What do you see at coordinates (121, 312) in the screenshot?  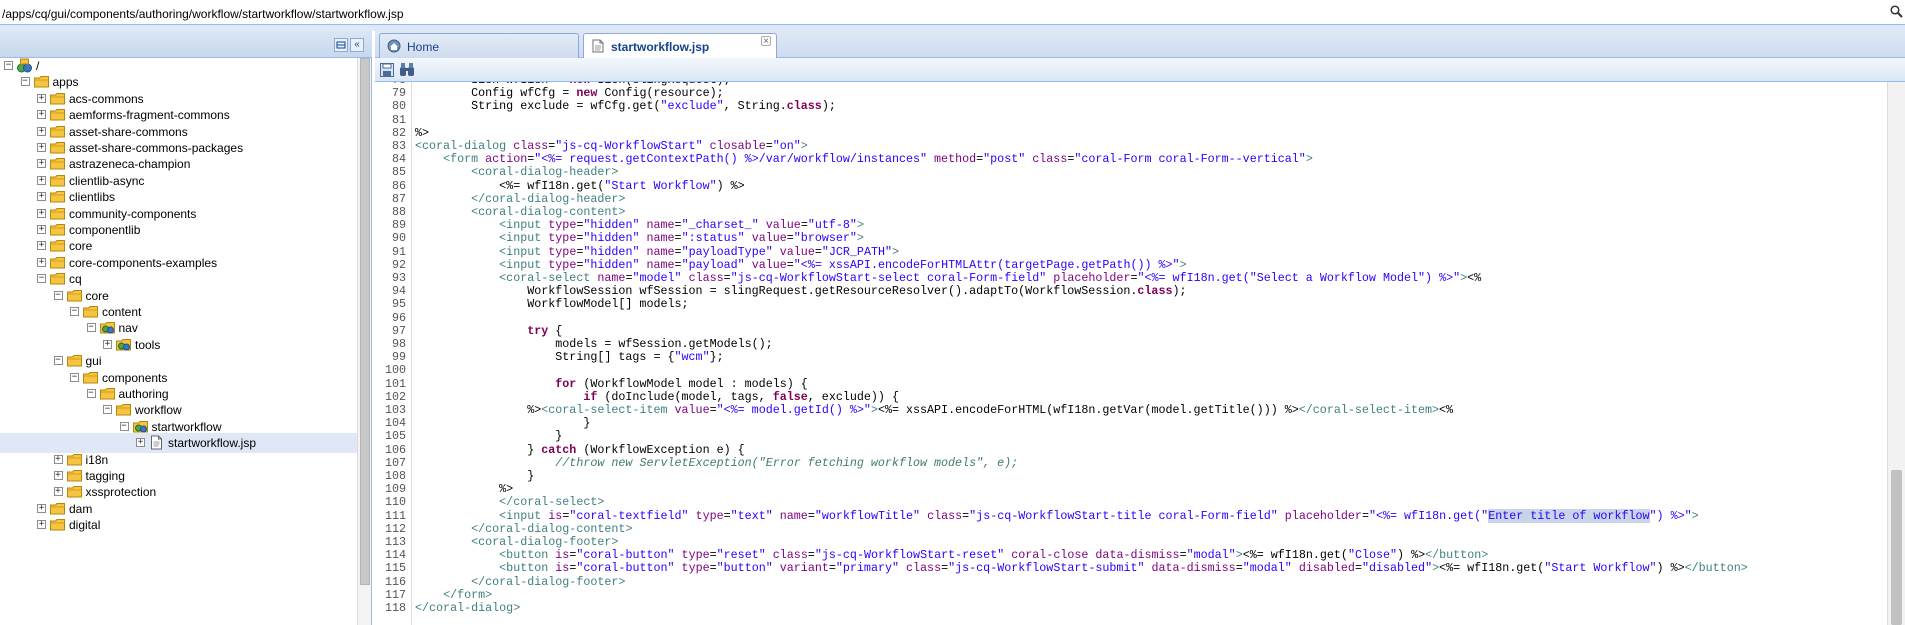 I see `tree-node-label: content` at bounding box center [121, 312].